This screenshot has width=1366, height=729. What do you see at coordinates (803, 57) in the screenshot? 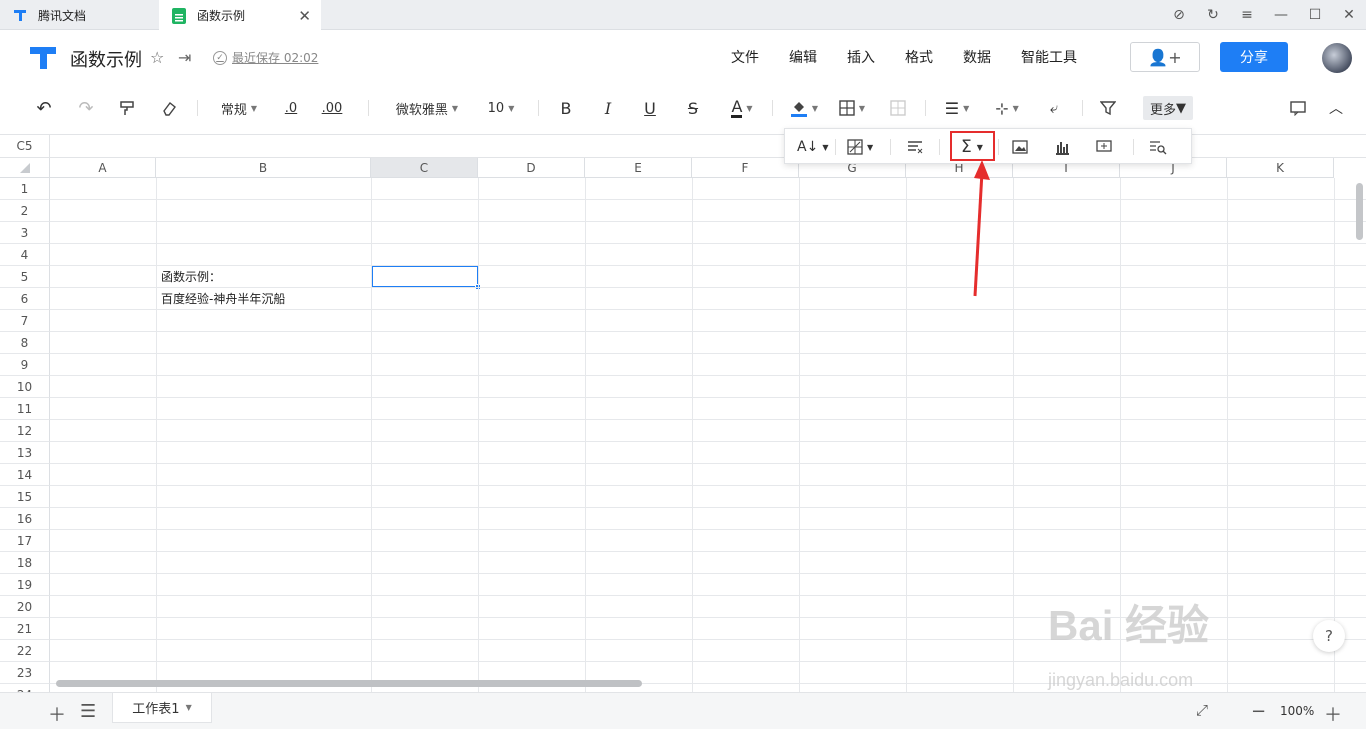
I see `menu-edit: 编辑` at bounding box center [803, 57].